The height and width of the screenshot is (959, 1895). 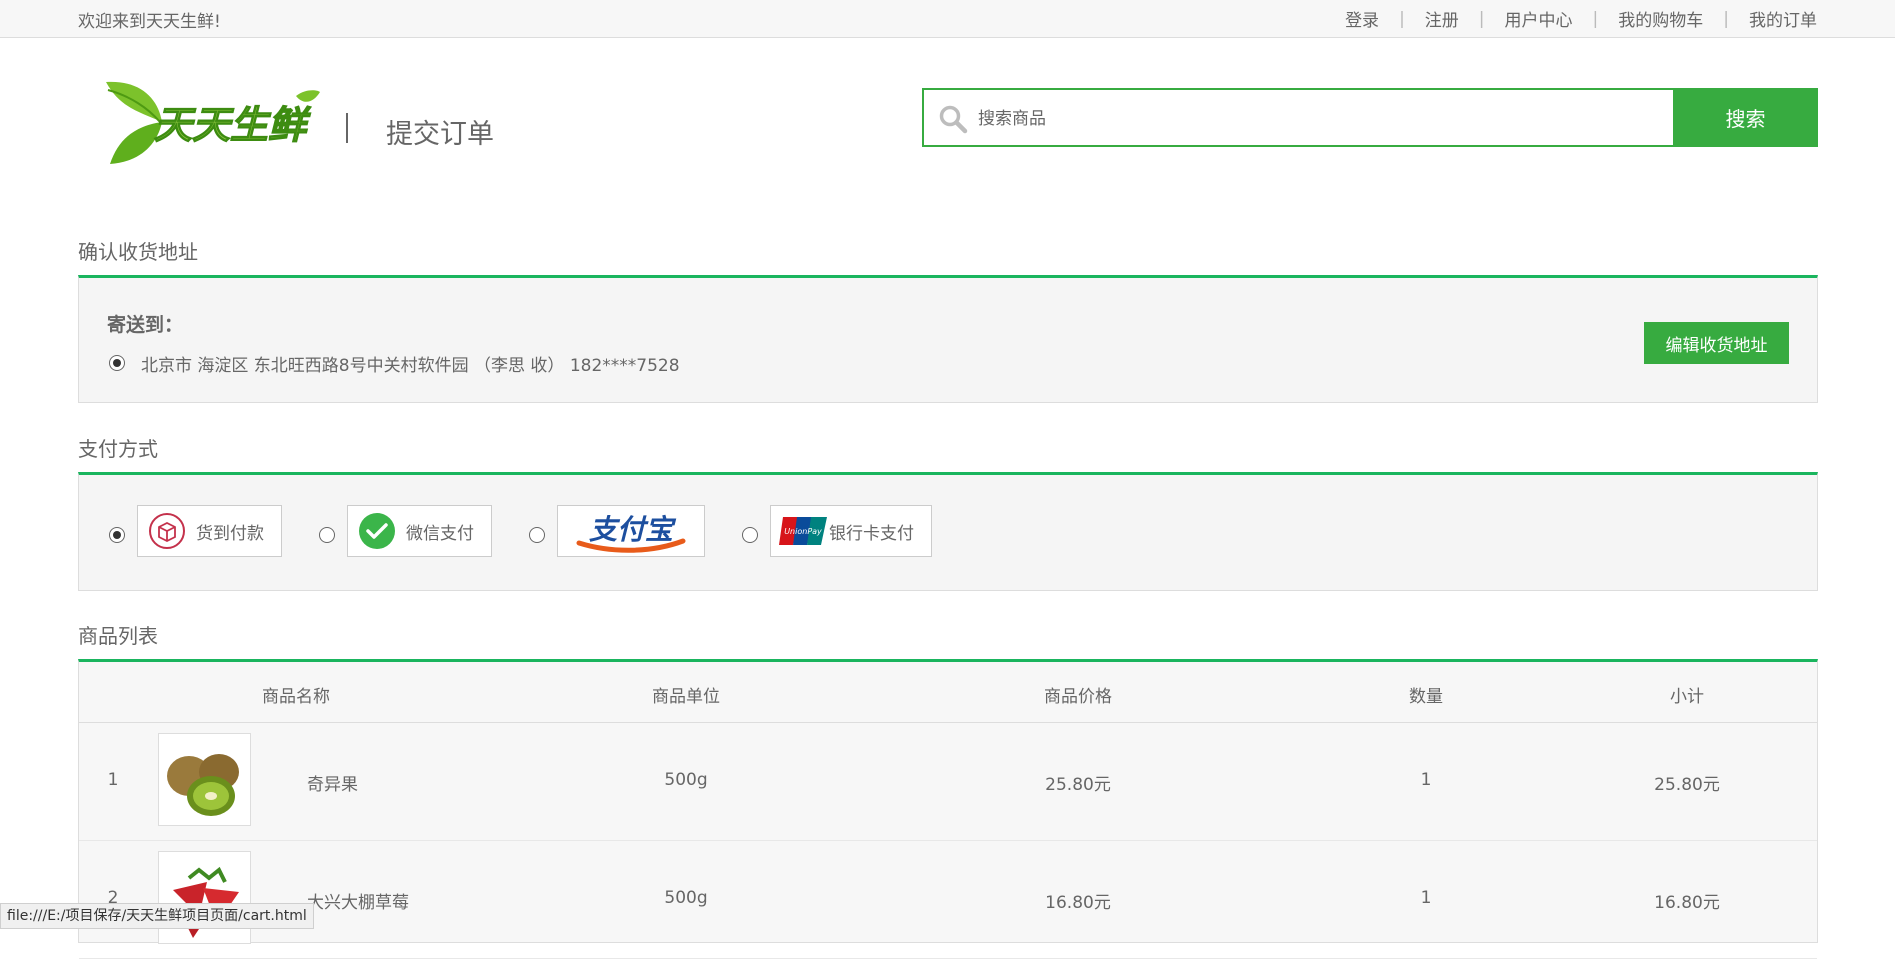 I want to click on svg-text: UnionPay, so click(x=803, y=531).